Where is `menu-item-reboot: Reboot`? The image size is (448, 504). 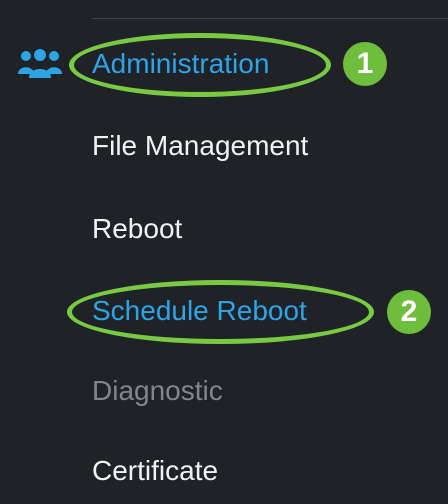
menu-item-reboot: Reboot is located at coordinates (137, 229).